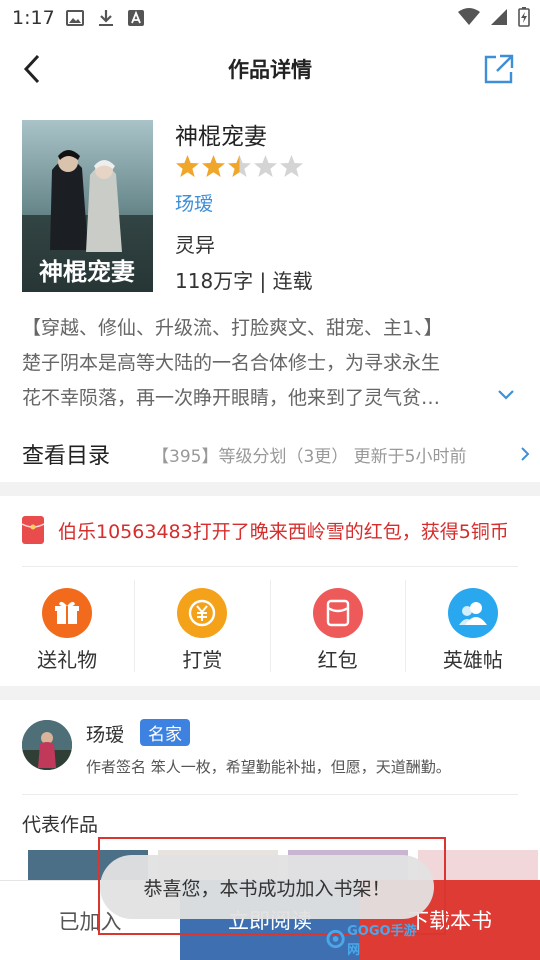 The image size is (540, 960). Describe the element at coordinates (337, 660) in the screenshot. I see `action-label: 红包` at that location.